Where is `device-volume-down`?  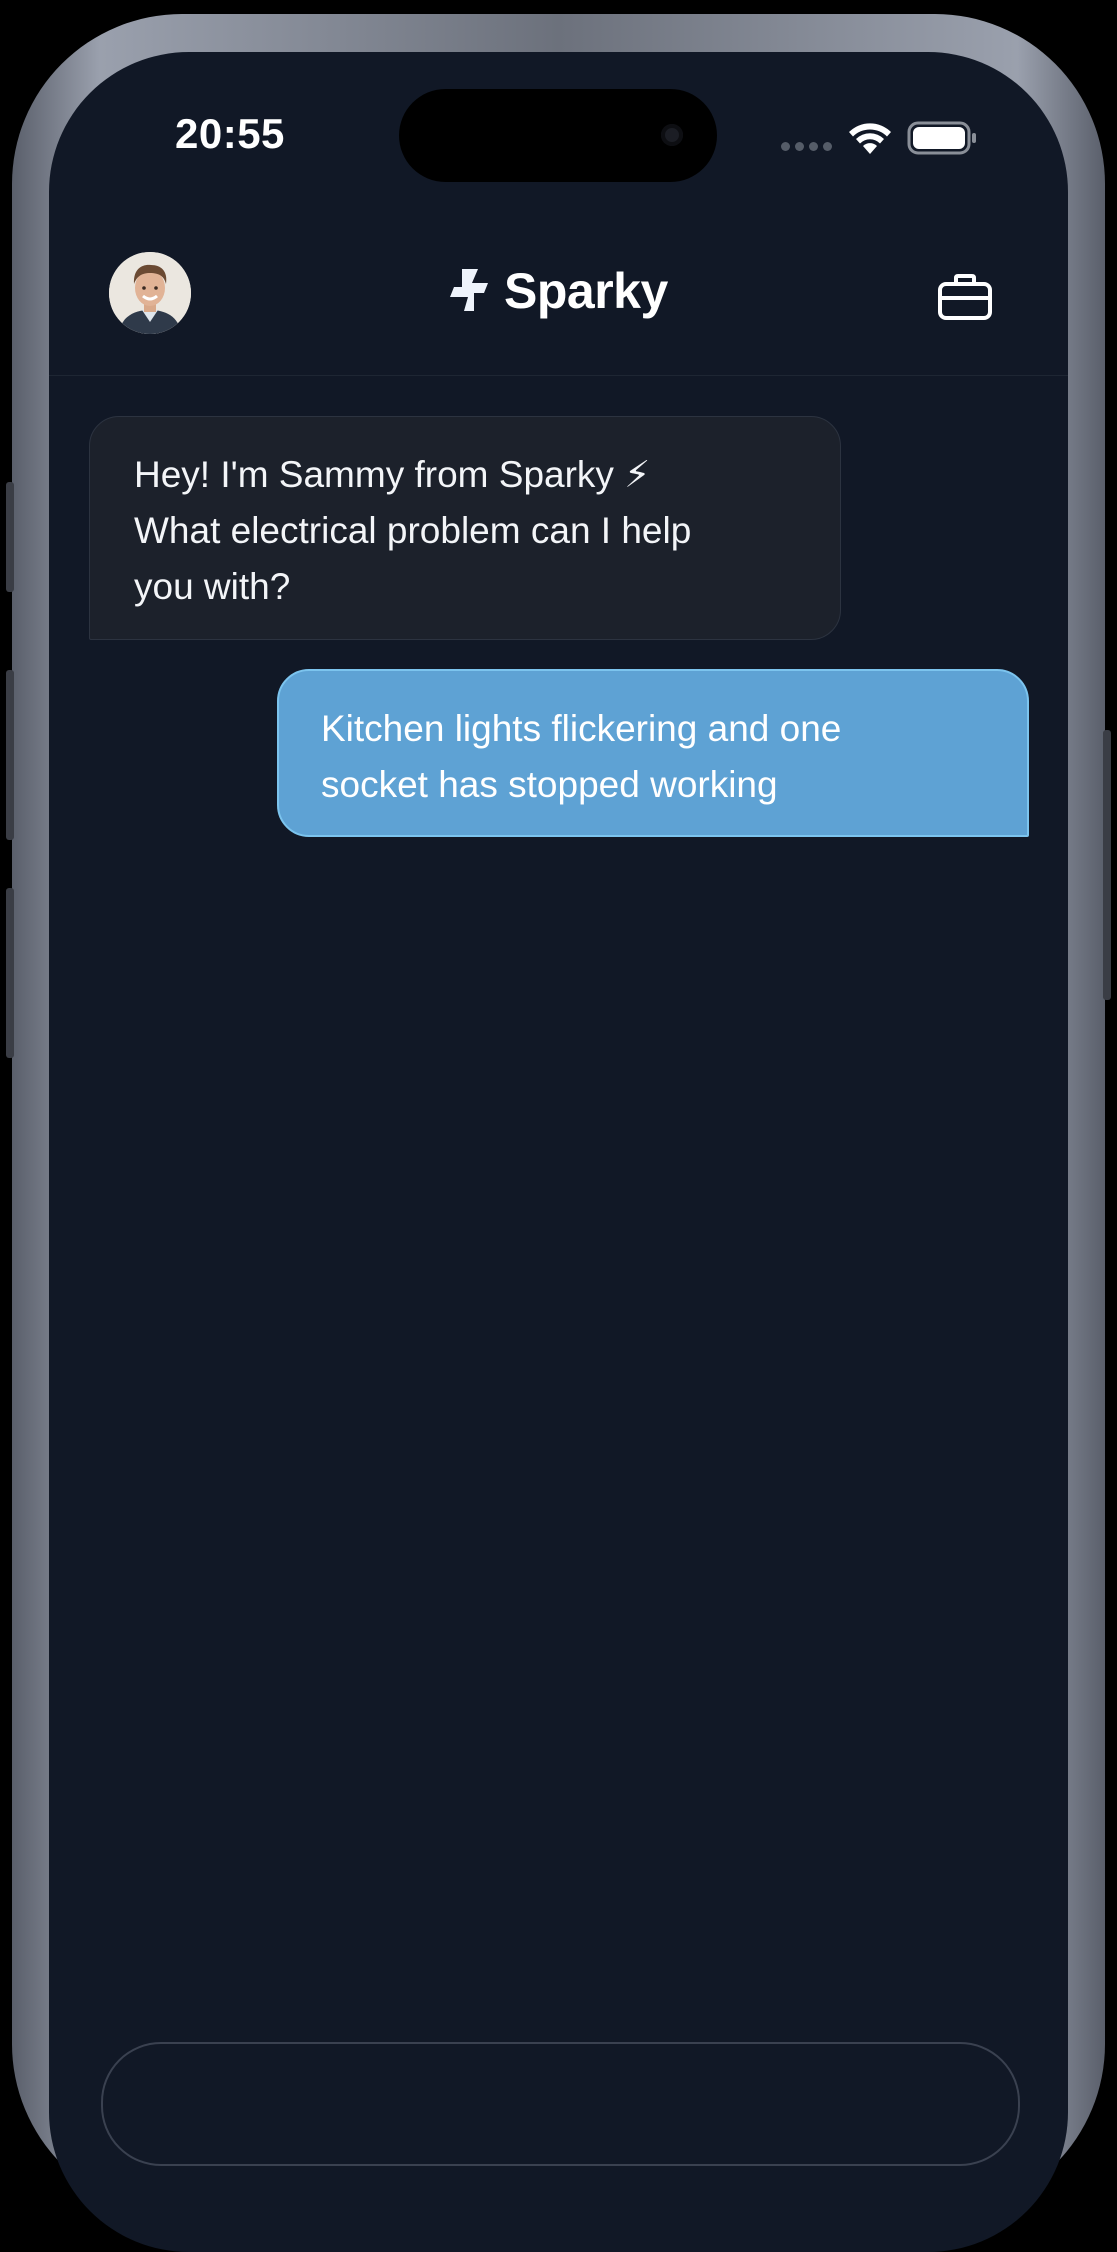 device-volume-down is located at coordinates (10, 973).